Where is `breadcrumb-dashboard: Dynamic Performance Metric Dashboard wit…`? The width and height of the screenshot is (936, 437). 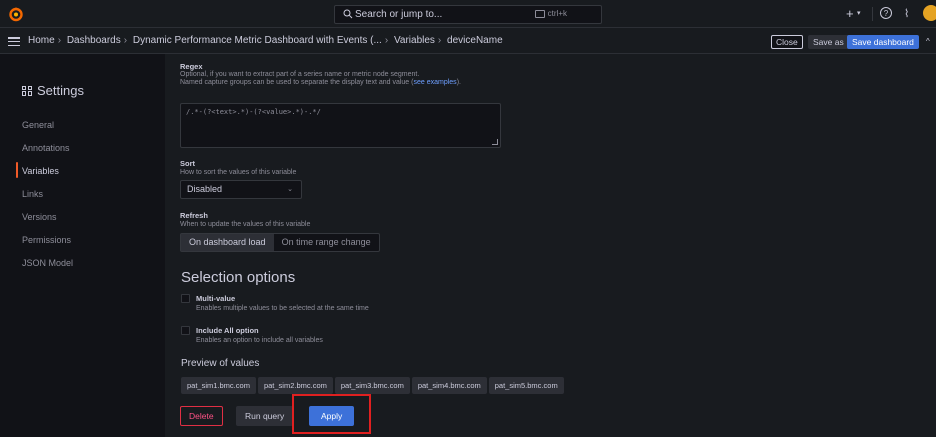
breadcrumb-dashboard: Dynamic Performance Metric Dashboard wit… is located at coordinates (257, 40).